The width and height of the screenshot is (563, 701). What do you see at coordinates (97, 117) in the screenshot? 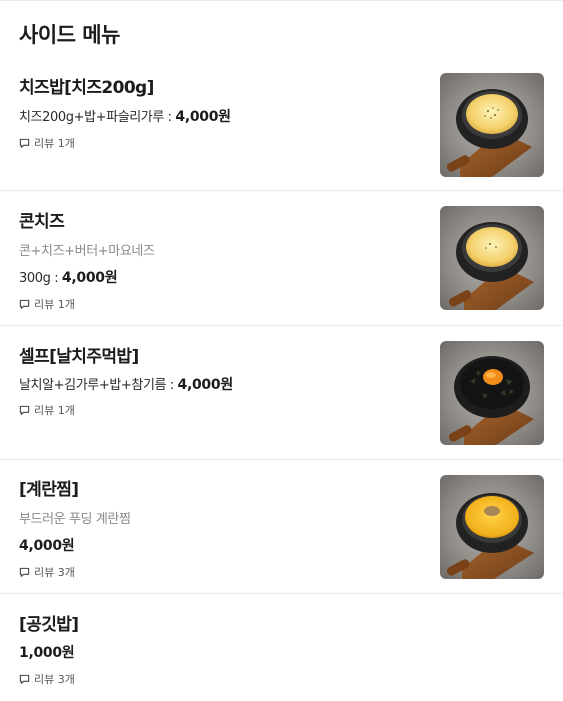
I see `description-text: 치즈200g+밥+파슬리가루 :` at bounding box center [97, 117].